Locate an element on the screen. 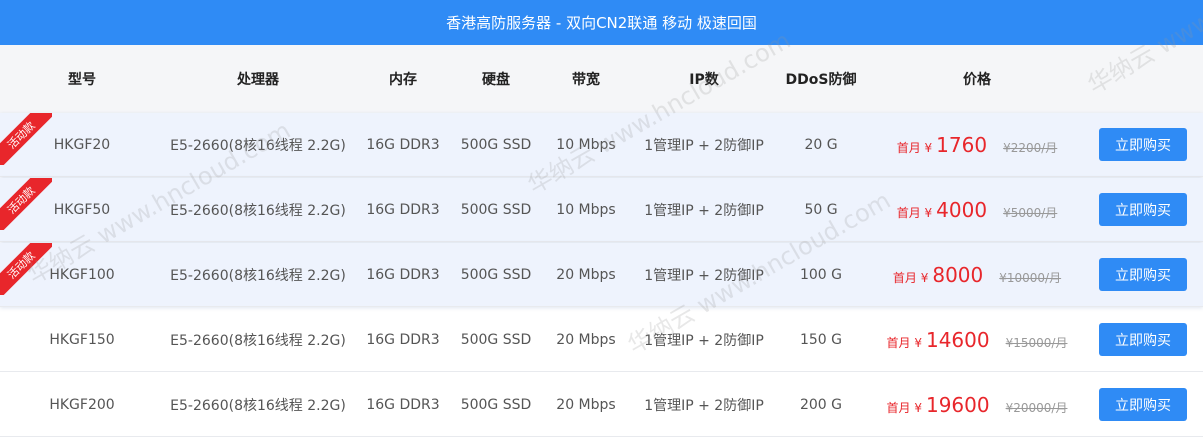 This screenshot has width=1203, height=442. original-price: ¥20000/月 is located at coordinates (1036, 407).